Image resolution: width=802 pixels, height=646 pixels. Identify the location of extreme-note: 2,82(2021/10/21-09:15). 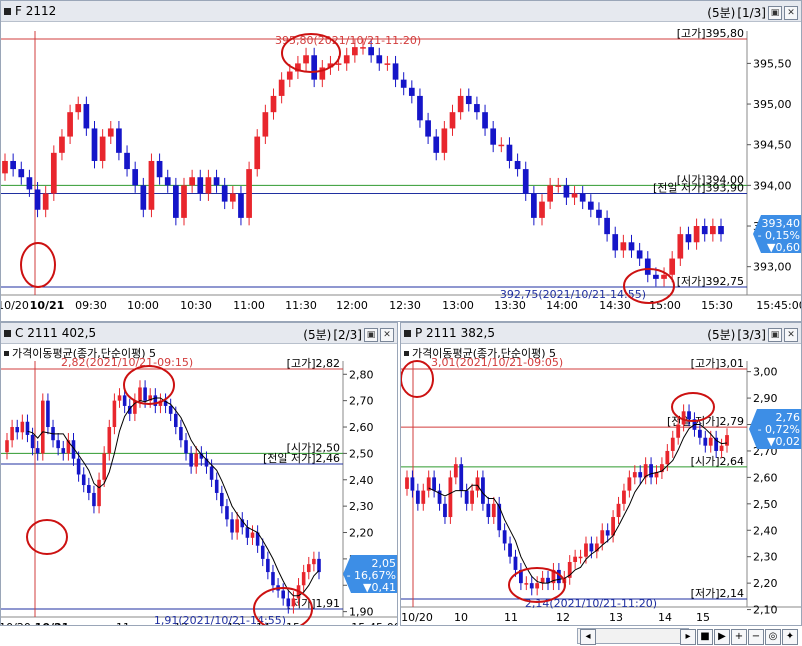
(127, 362).